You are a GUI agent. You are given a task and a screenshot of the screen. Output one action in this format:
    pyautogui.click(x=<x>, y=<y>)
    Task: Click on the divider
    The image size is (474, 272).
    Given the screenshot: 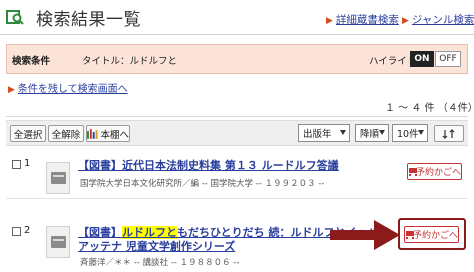 What is the action you would take?
    pyautogui.click(x=237, y=116)
    